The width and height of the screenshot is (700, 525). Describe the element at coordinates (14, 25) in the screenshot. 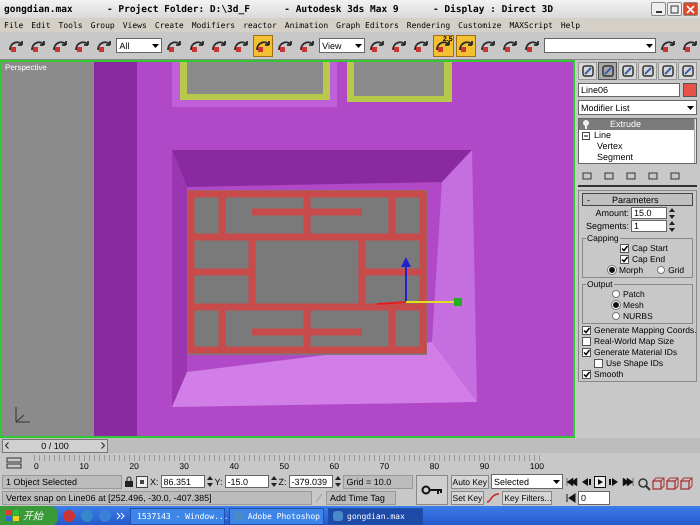

I see `menu-item: File` at that location.